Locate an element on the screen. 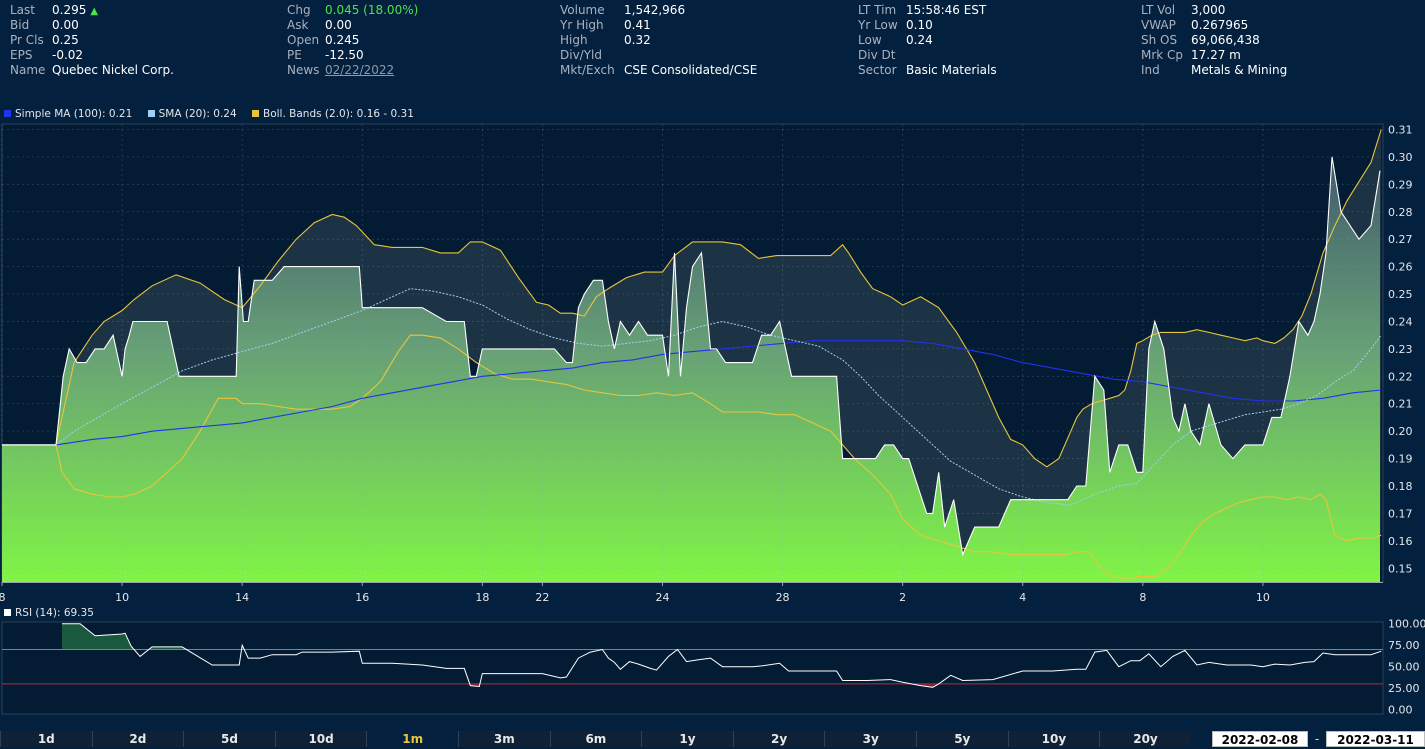 This screenshot has width=1425, height=749. y-tick-label: 0.19 is located at coordinates (1400, 459).